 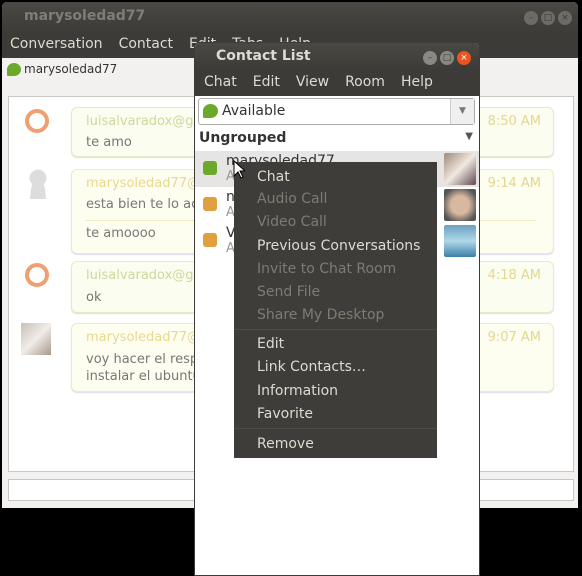 I want to click on message-text: te amo, so click(x=109, y=142).